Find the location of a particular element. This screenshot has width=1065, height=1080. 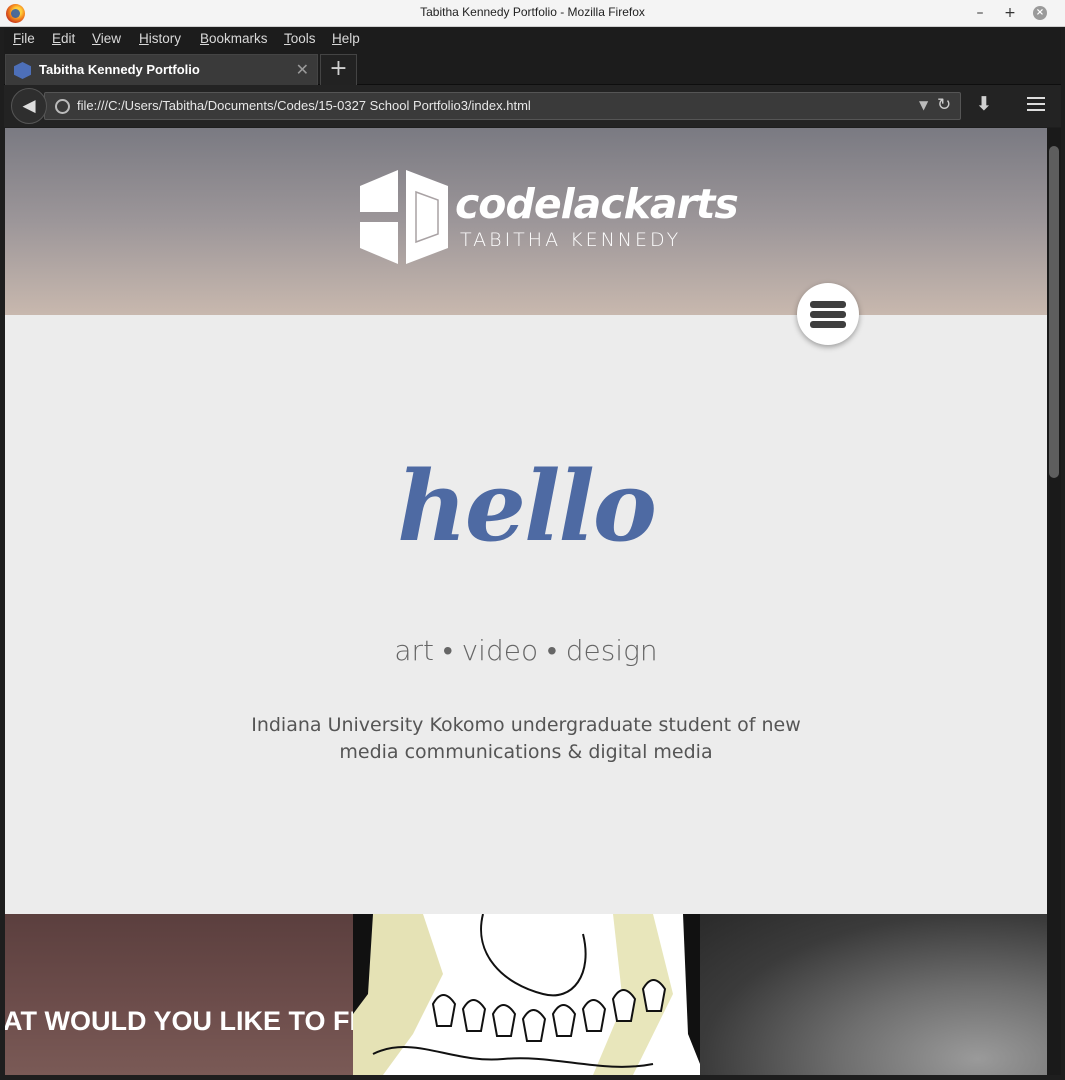

tab-portfolio: Tabitha Kennedy Portfolio ✕ is located at coordinates (161, 69).